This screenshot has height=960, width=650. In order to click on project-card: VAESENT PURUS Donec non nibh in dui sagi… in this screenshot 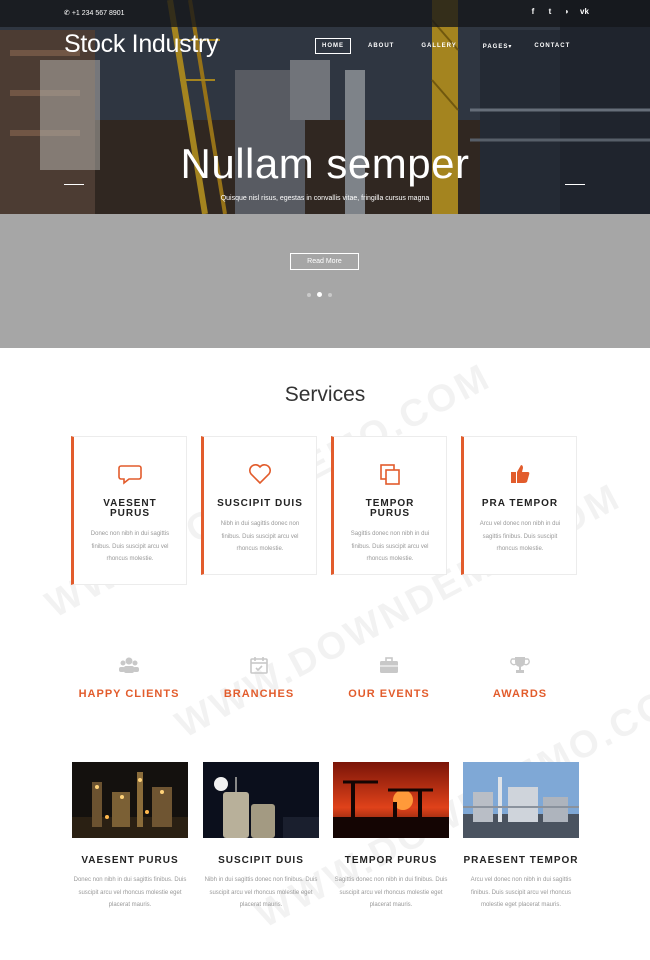, I will do `click(130, 837)`.